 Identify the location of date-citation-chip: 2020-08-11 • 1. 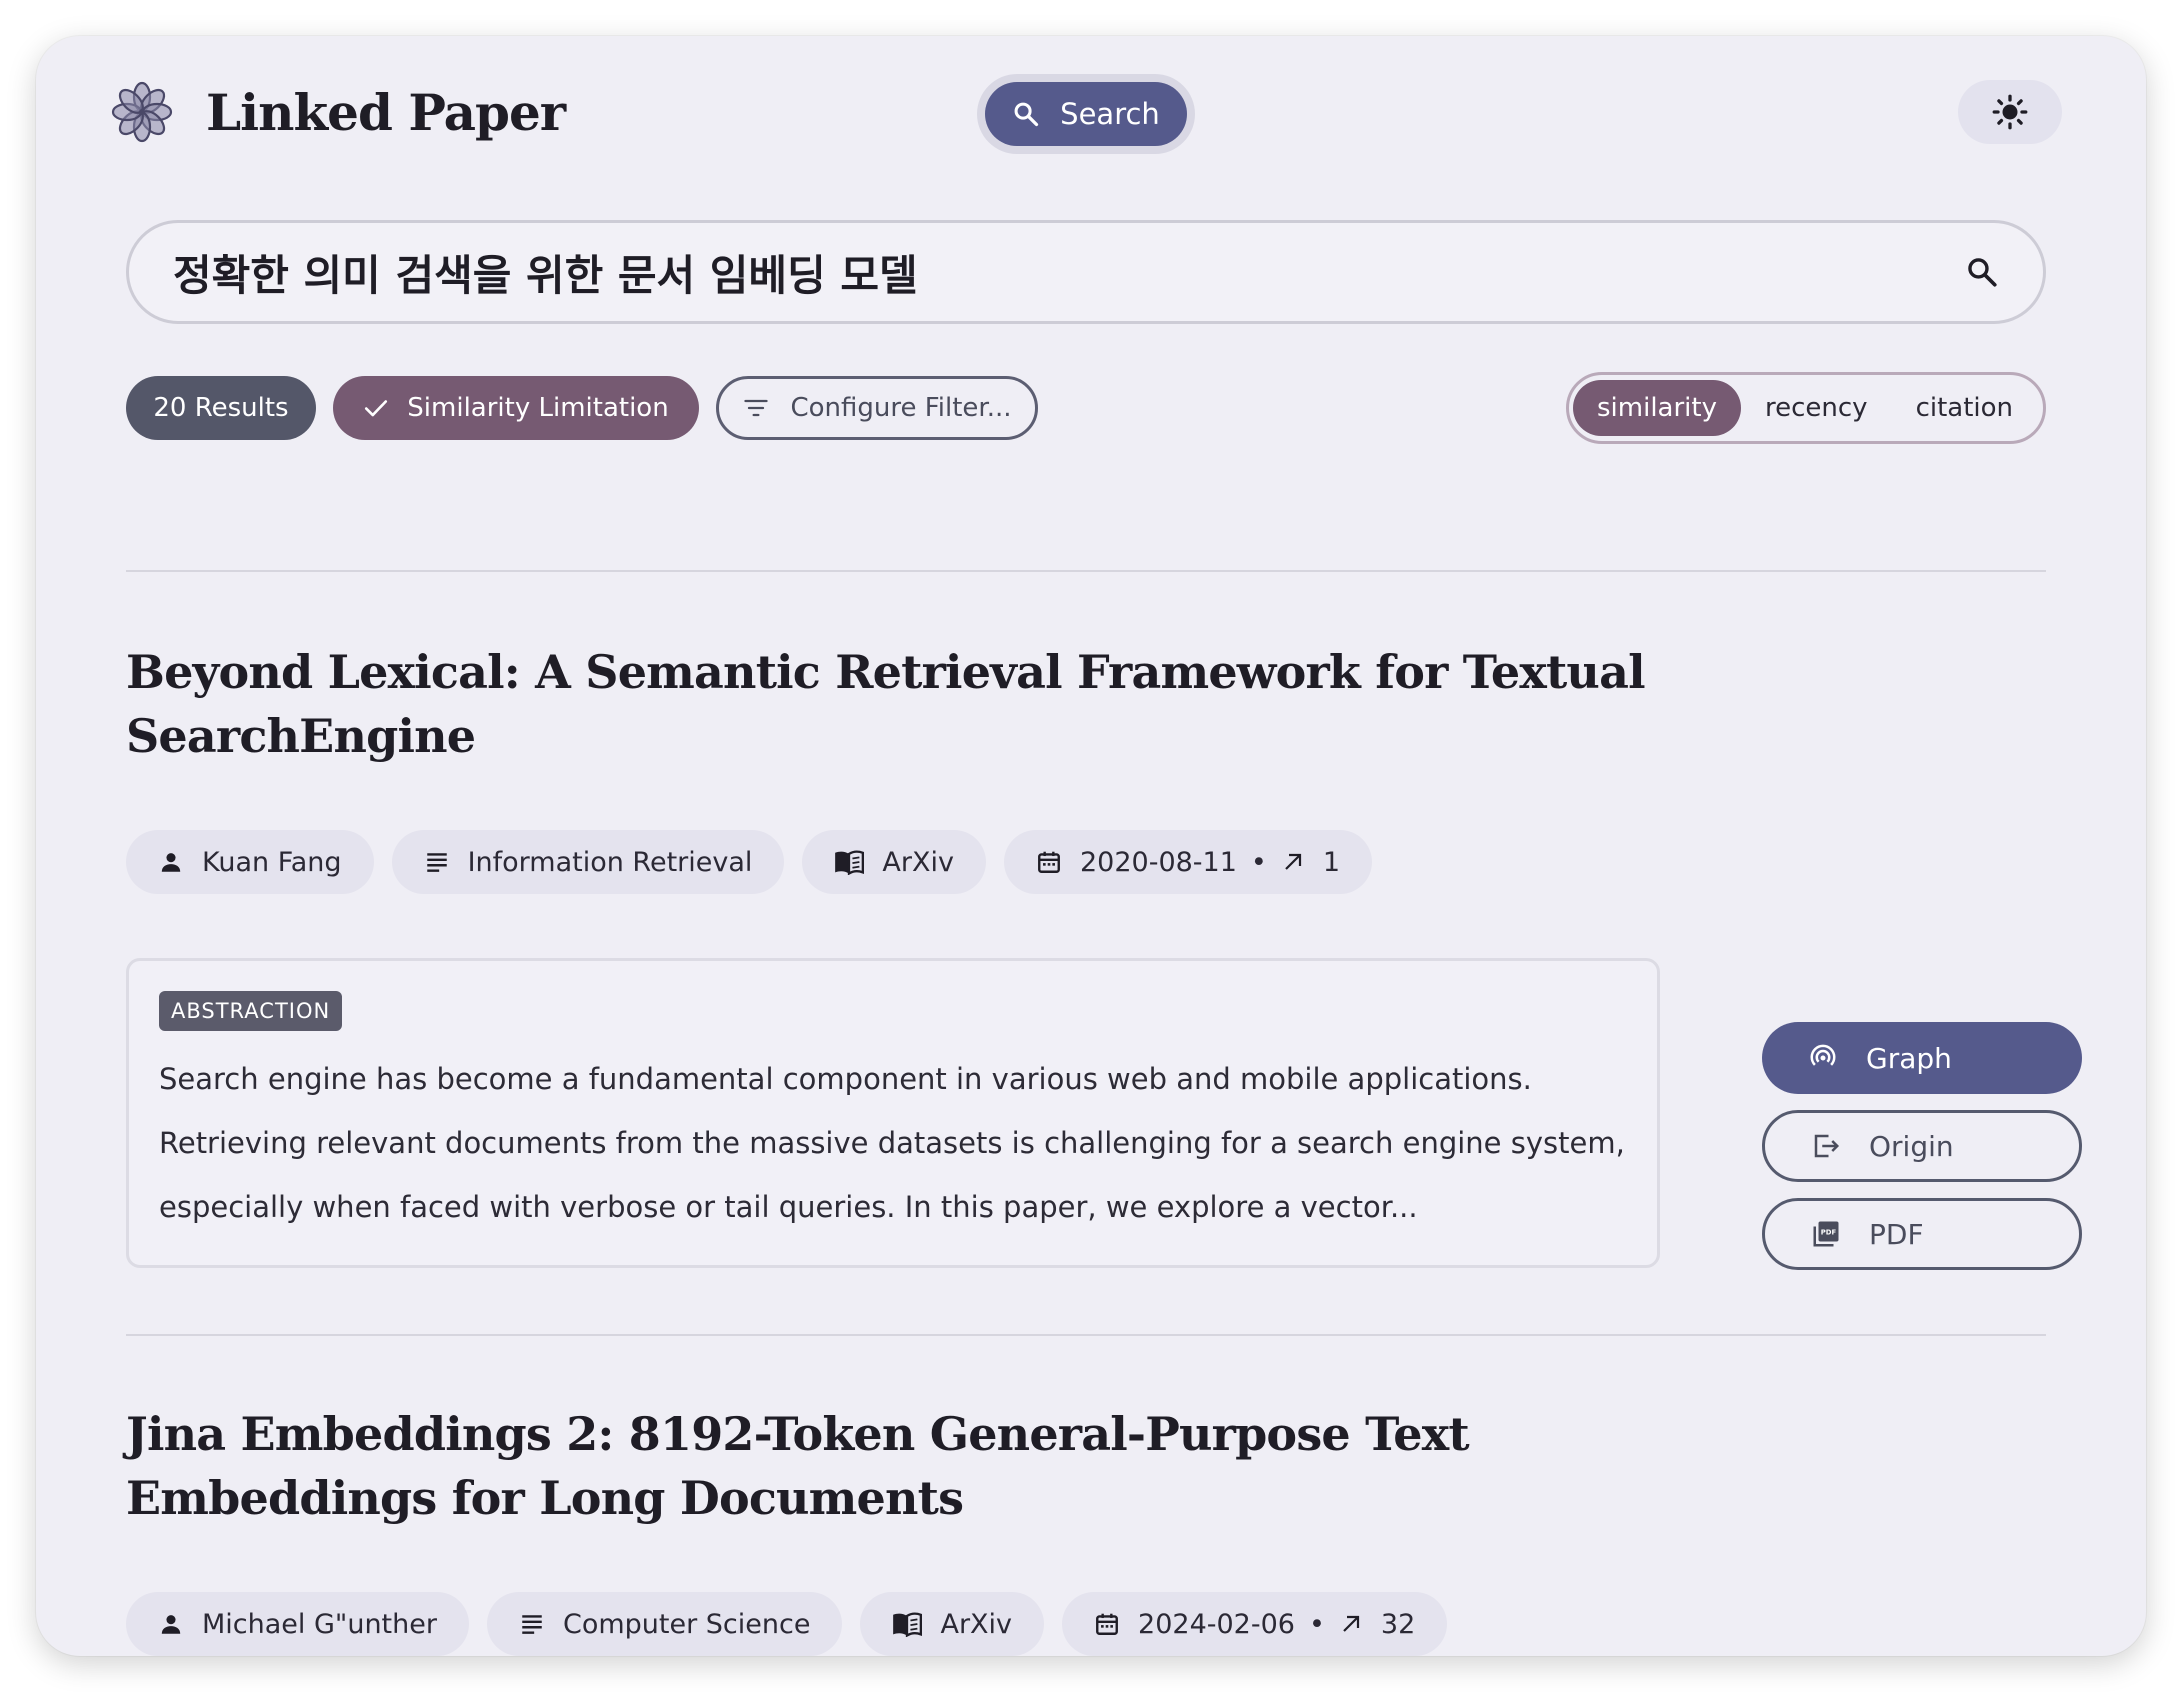
(1188, 862).